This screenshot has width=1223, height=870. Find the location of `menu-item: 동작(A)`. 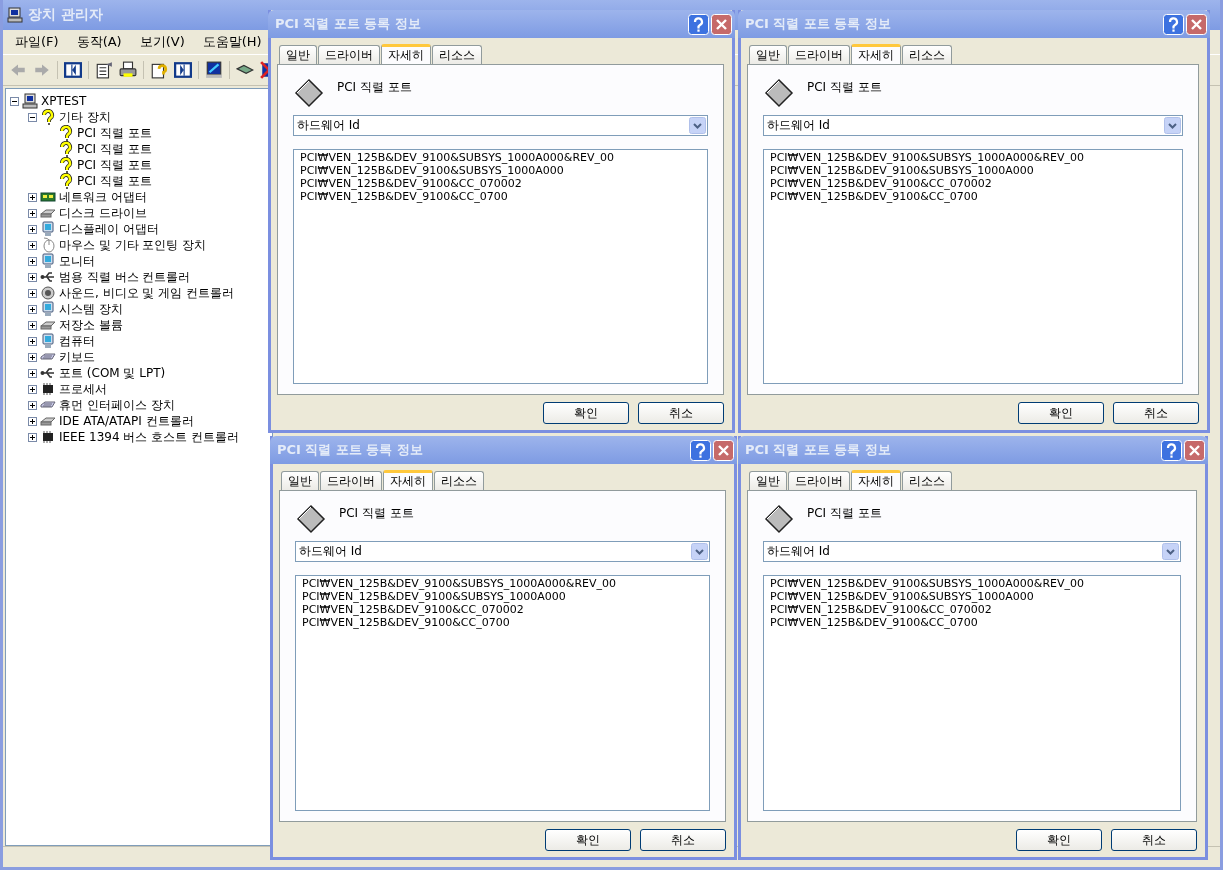

menu-item: 동작(A) is located at coordinates (99, 42).